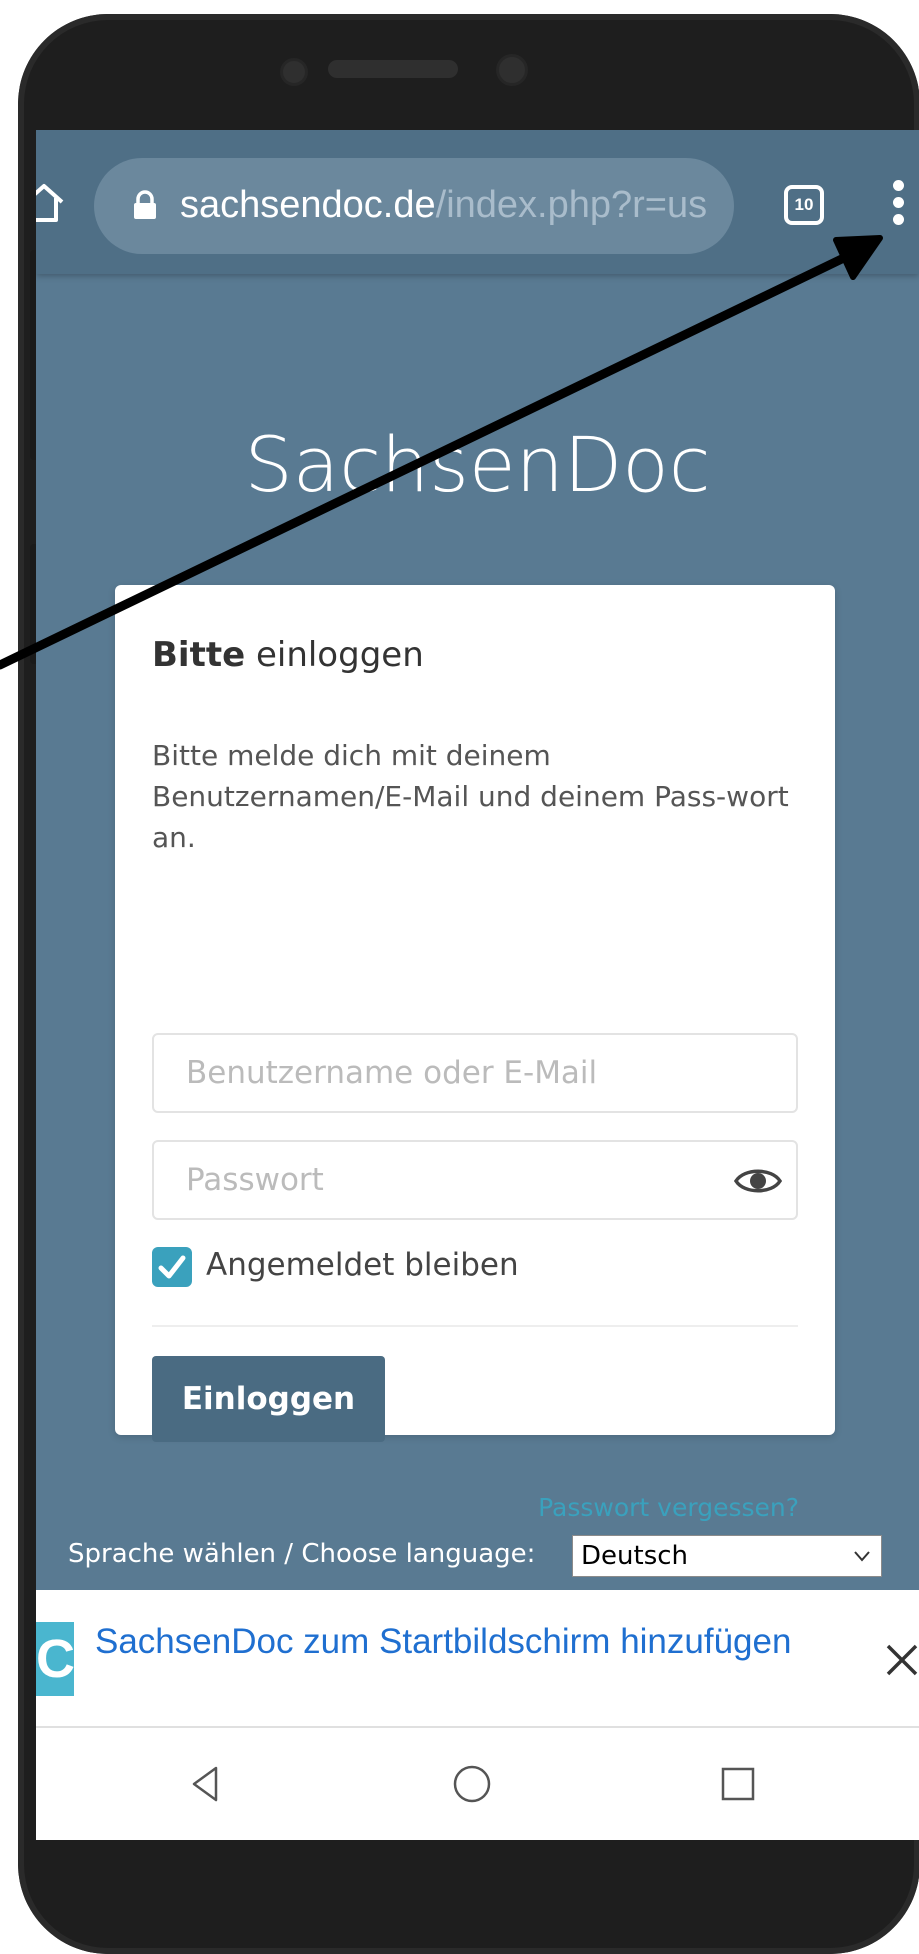 Image resolution: width=919 pixels, height=1954 pixels. I want to click on tabs-button: 10, so click(804, 205).